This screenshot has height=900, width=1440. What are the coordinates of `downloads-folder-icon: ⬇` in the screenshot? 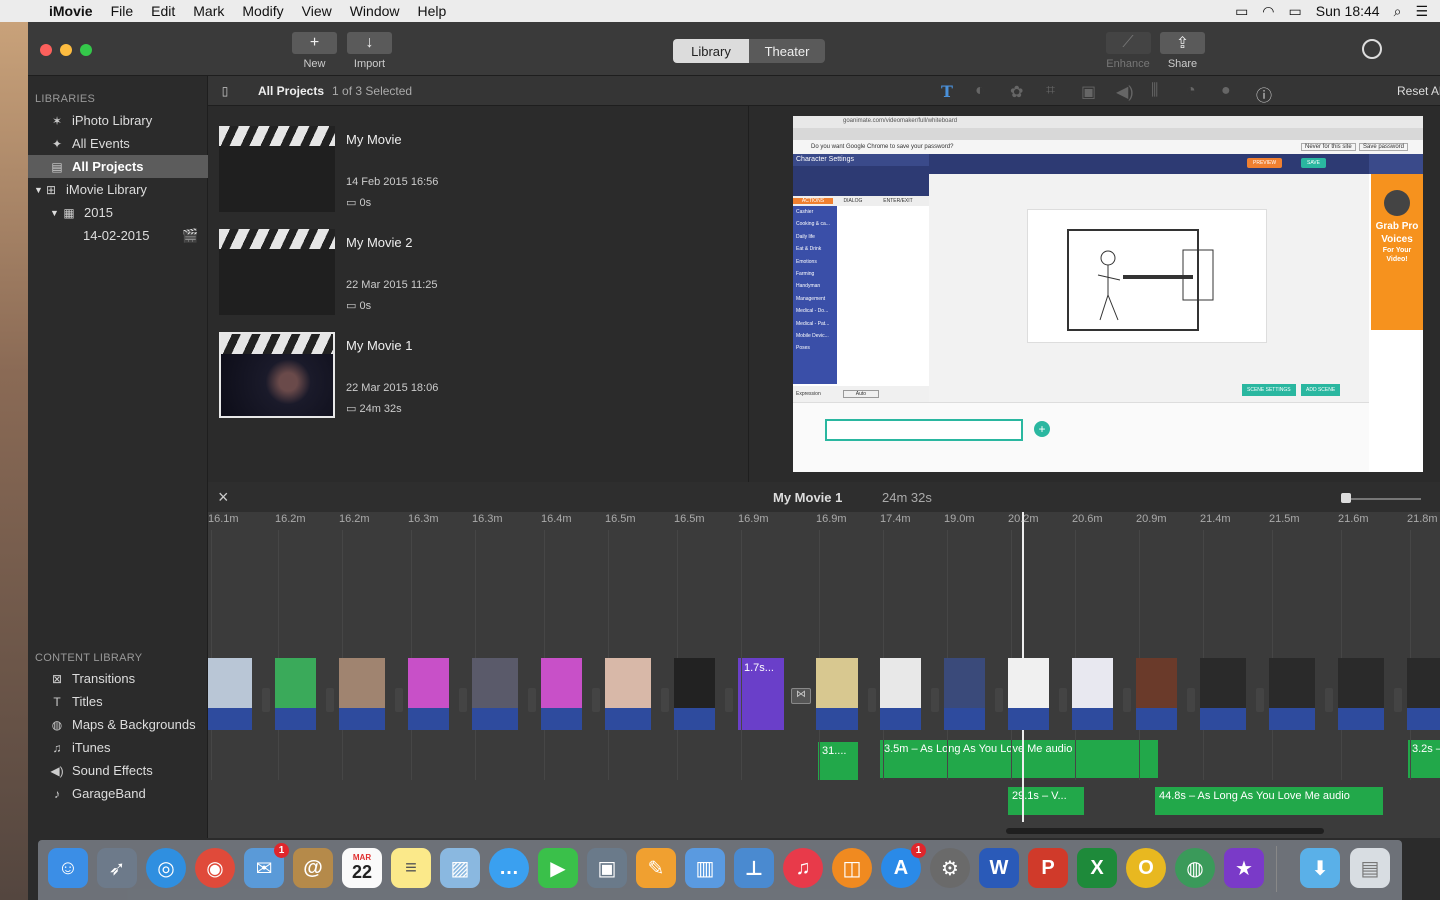 It's located at (1320, 868).